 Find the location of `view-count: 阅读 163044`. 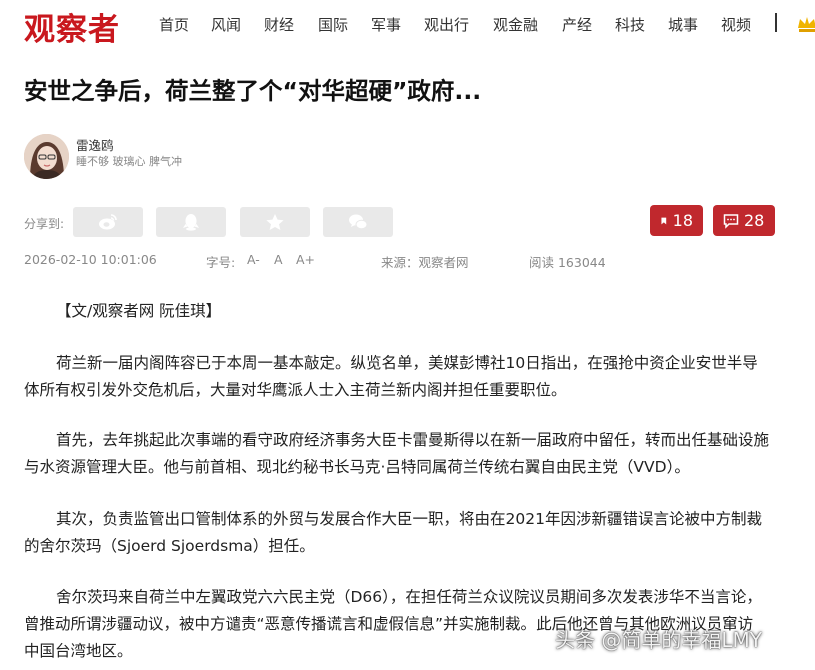

view-count: 阅读 163044 is located at coordinates (567, 262).